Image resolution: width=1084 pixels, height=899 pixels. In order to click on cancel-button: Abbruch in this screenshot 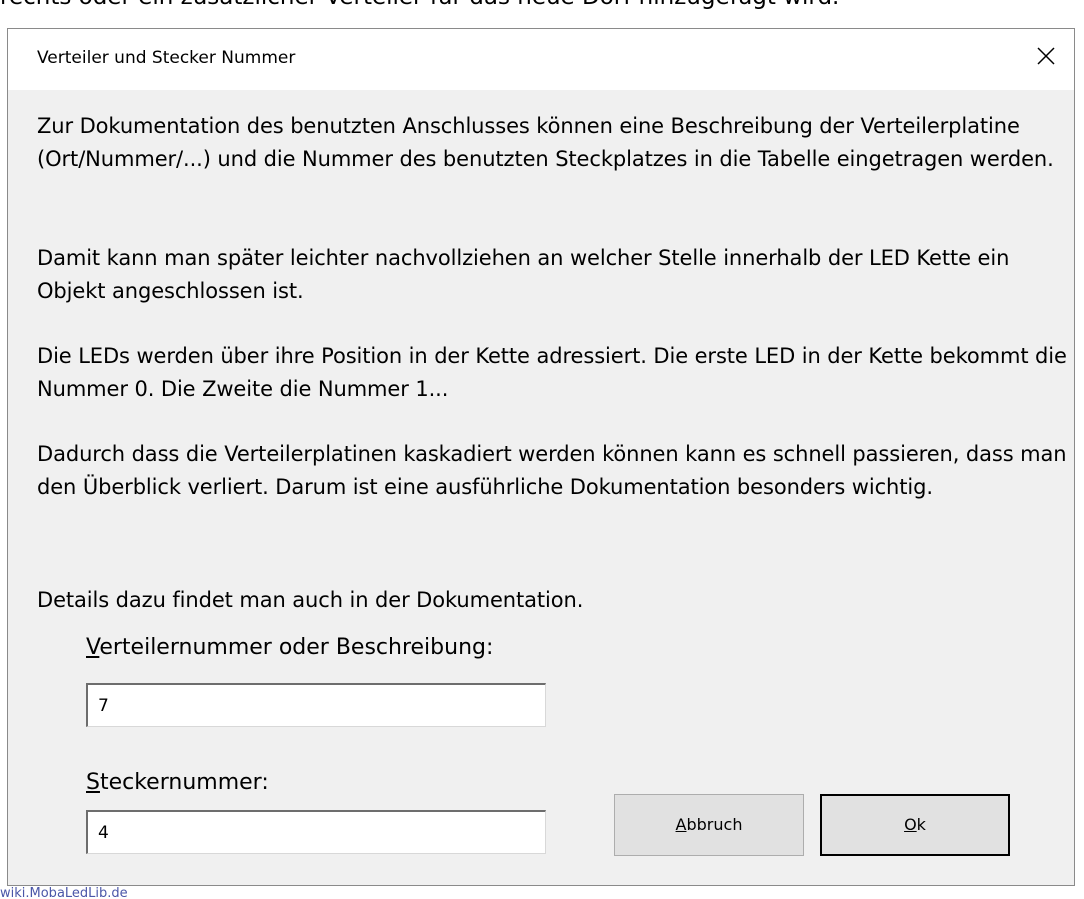, I will do `click(709, 825)`.